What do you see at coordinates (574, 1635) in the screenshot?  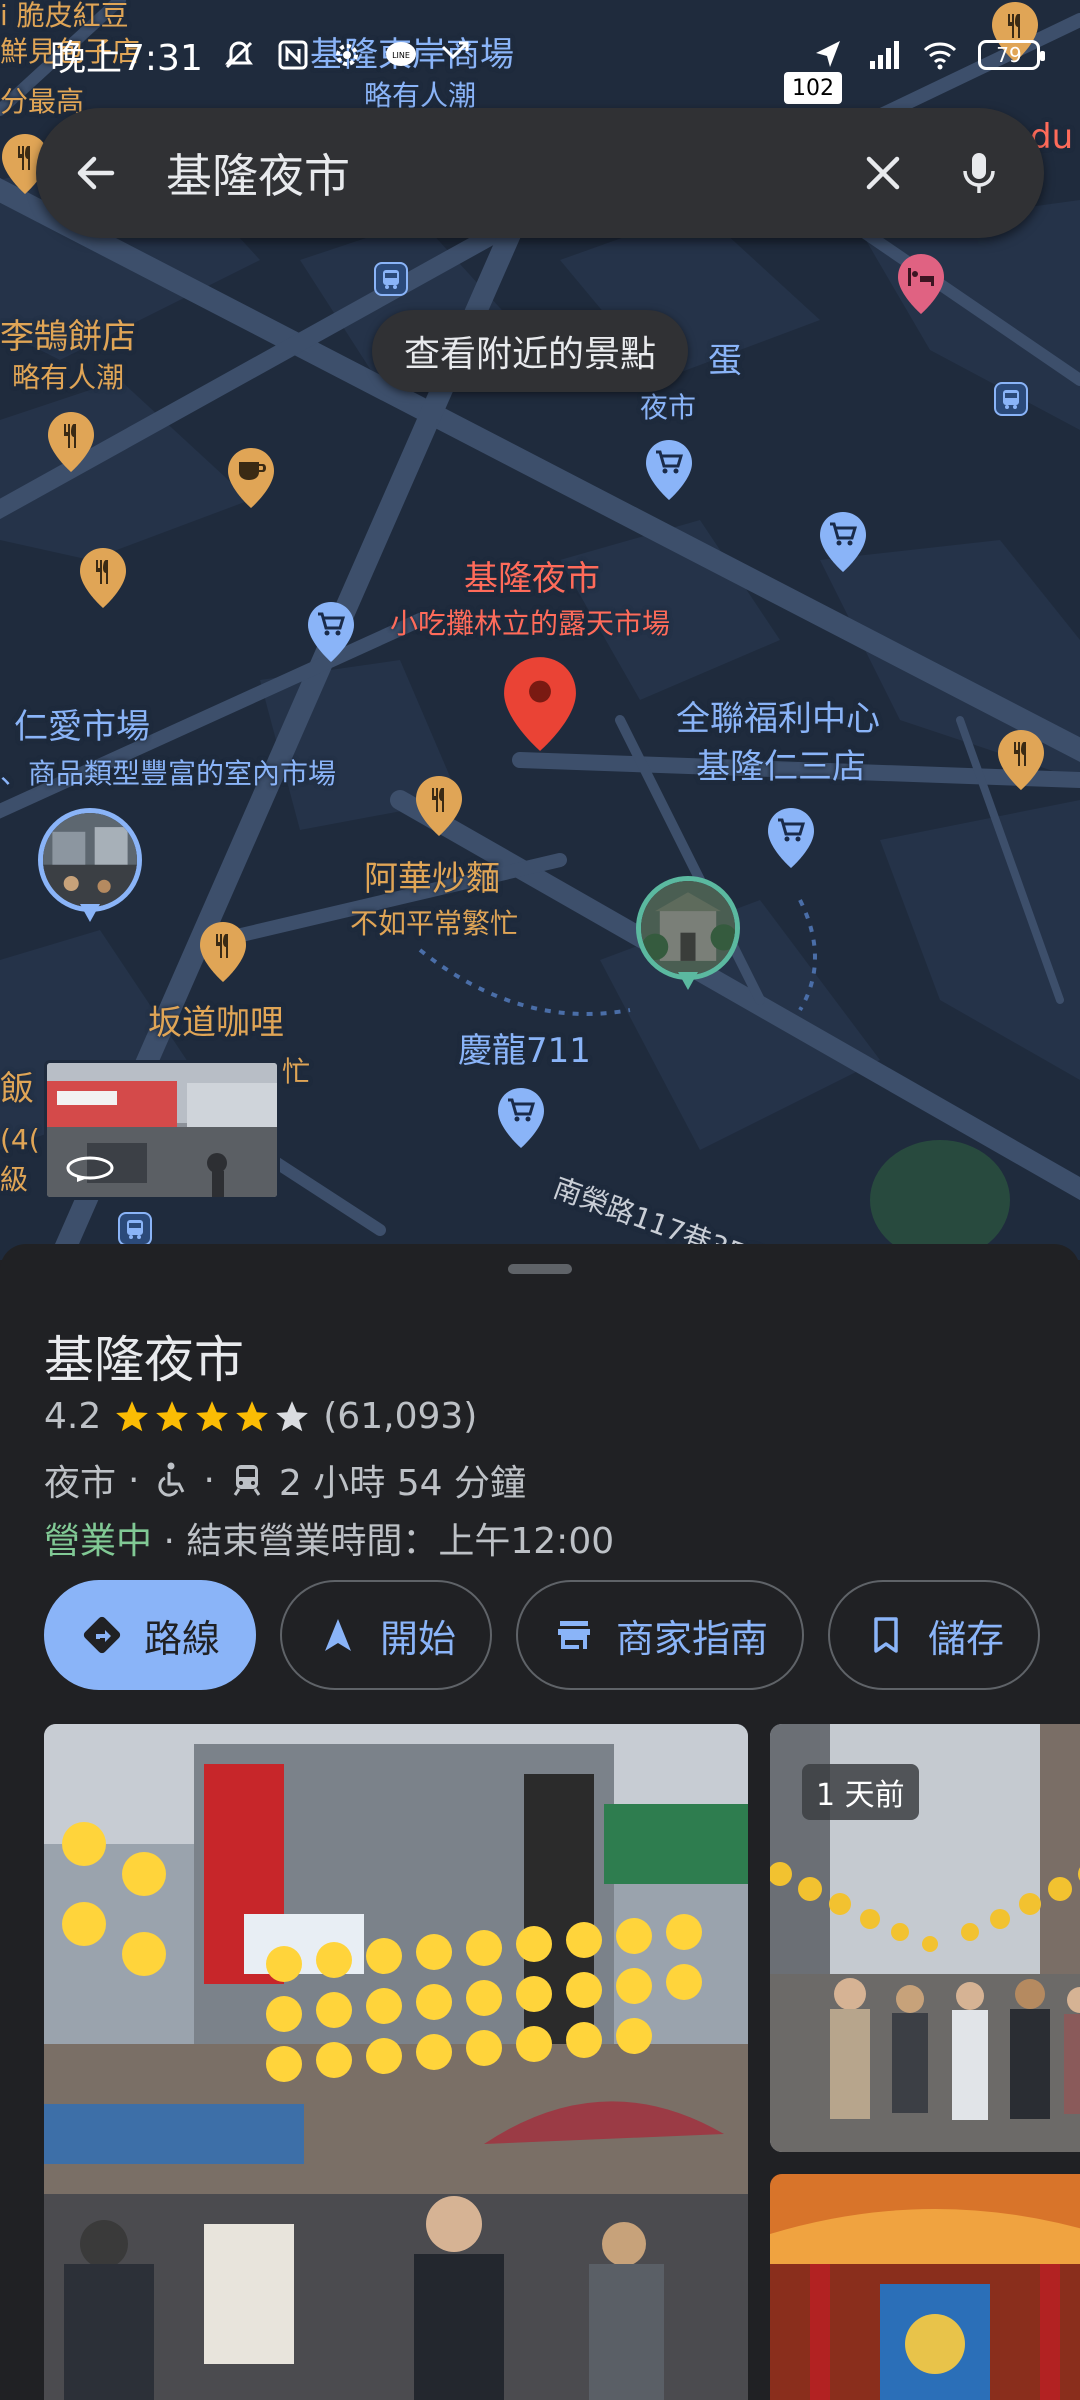 I see `store-icon` at bounding box center [574, 1635].